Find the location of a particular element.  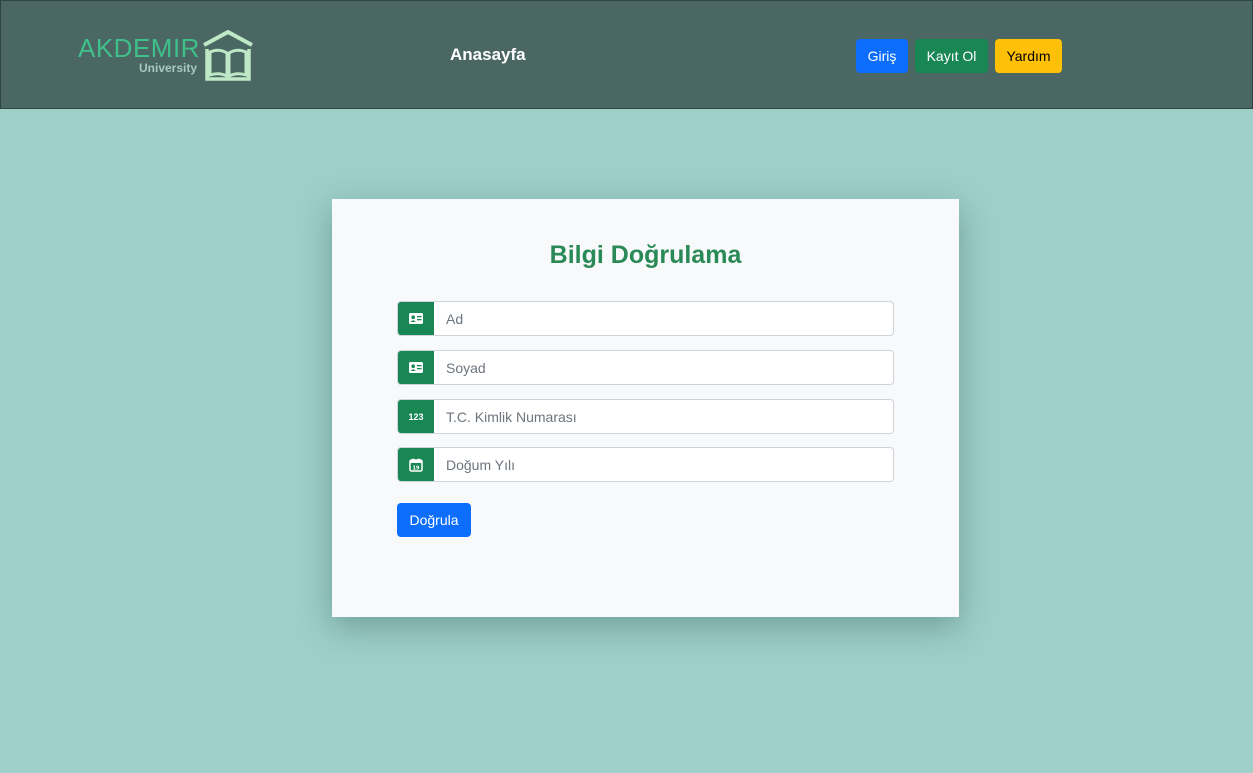

first-name-group is located at coordinates (645, 318).